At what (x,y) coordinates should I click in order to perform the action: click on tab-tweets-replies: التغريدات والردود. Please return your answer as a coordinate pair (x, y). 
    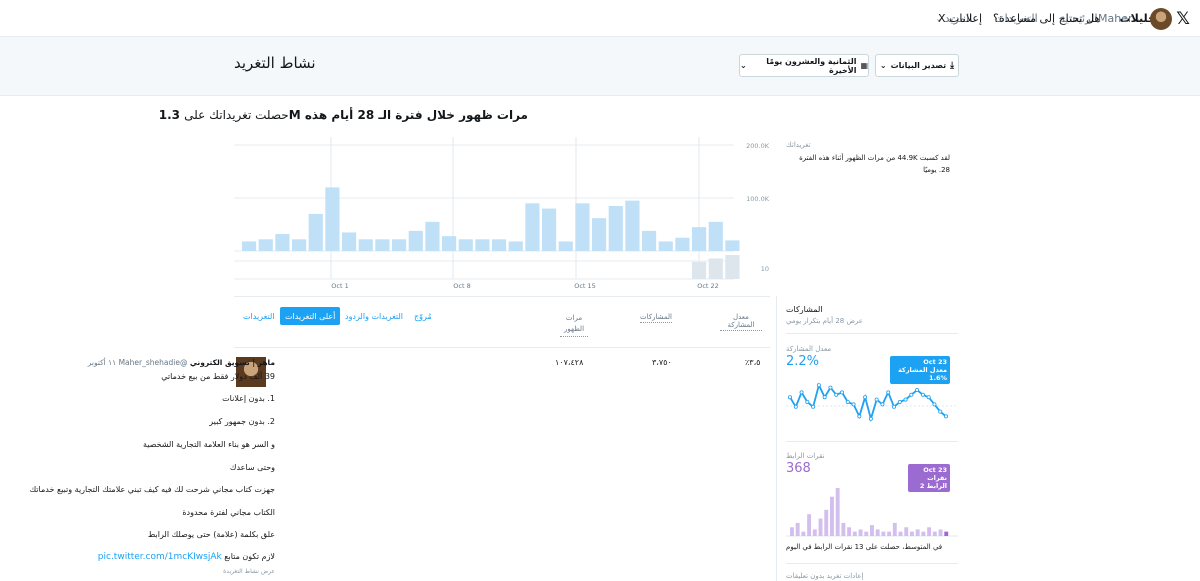
    Looking at the image, I should click on (374, 316).